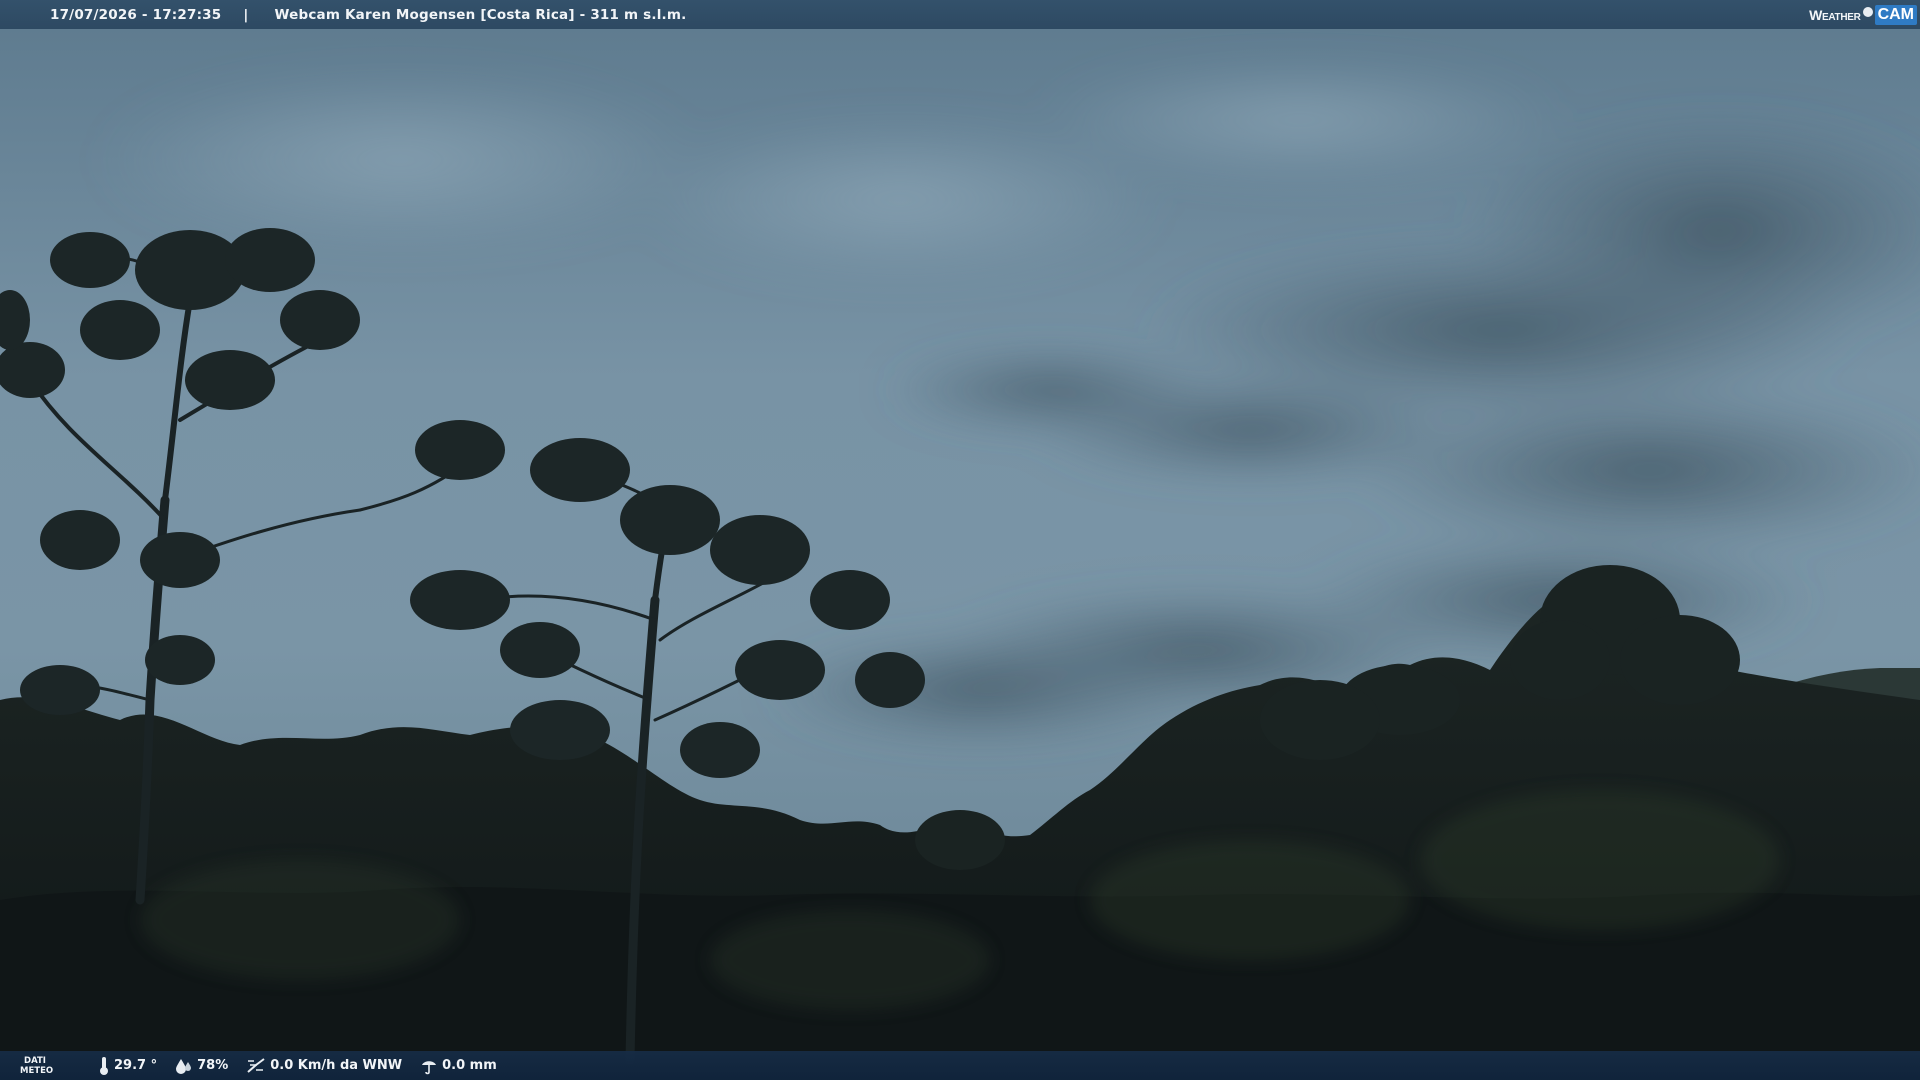 Image resolution: width=1920 pixels, height=1080 pixels. I want to click on temperature-reading: 29.7 °, so click(127, 1066).